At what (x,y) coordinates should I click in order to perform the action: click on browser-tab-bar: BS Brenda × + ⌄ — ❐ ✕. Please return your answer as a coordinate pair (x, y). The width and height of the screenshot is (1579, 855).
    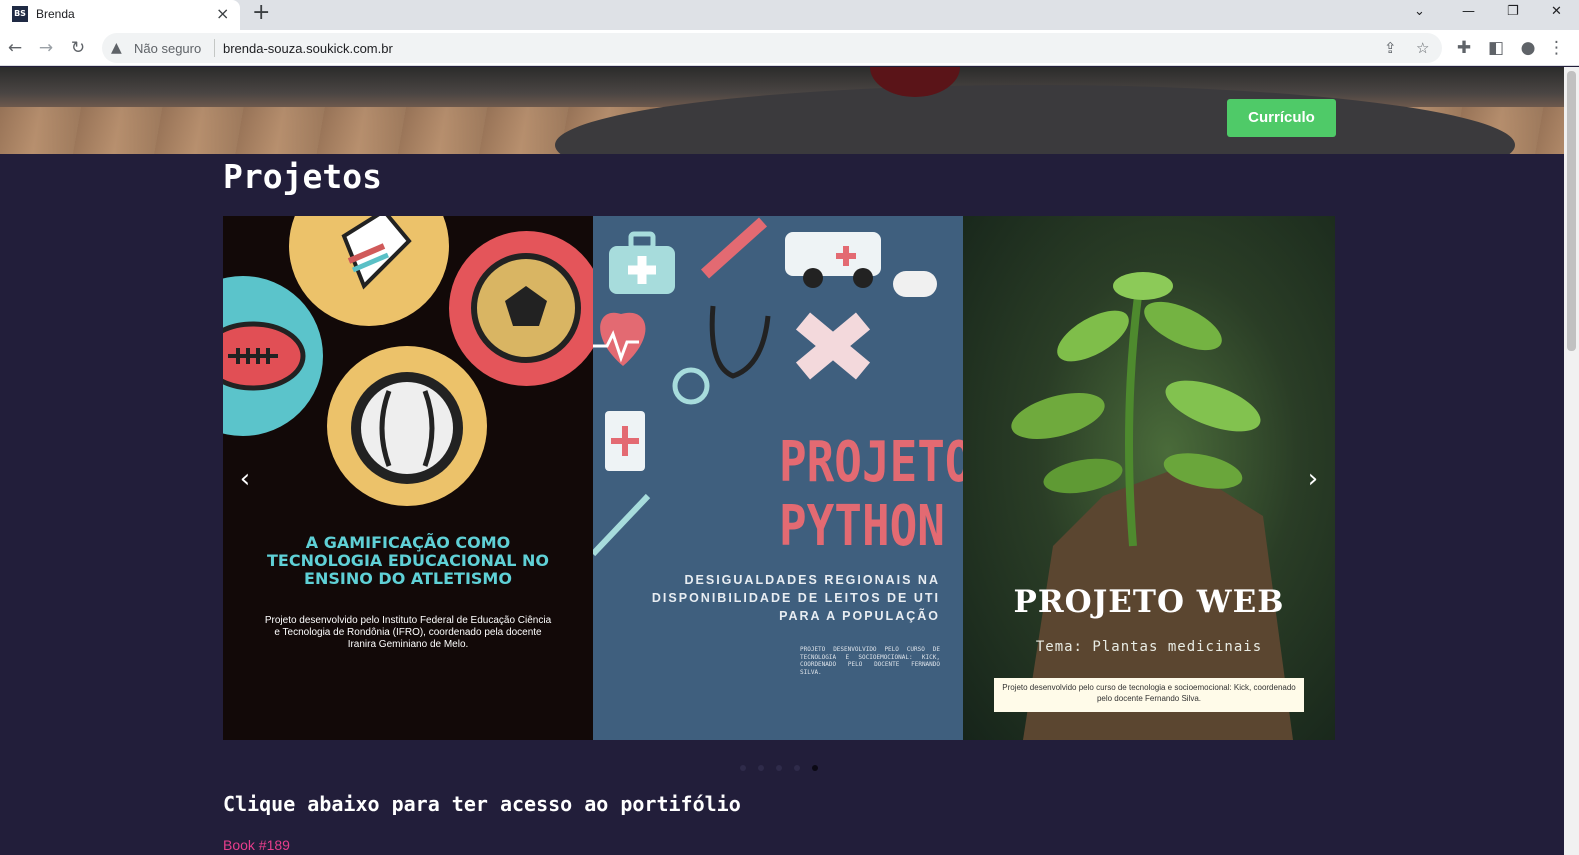
    Looking at the image, I should click on (789, 15).